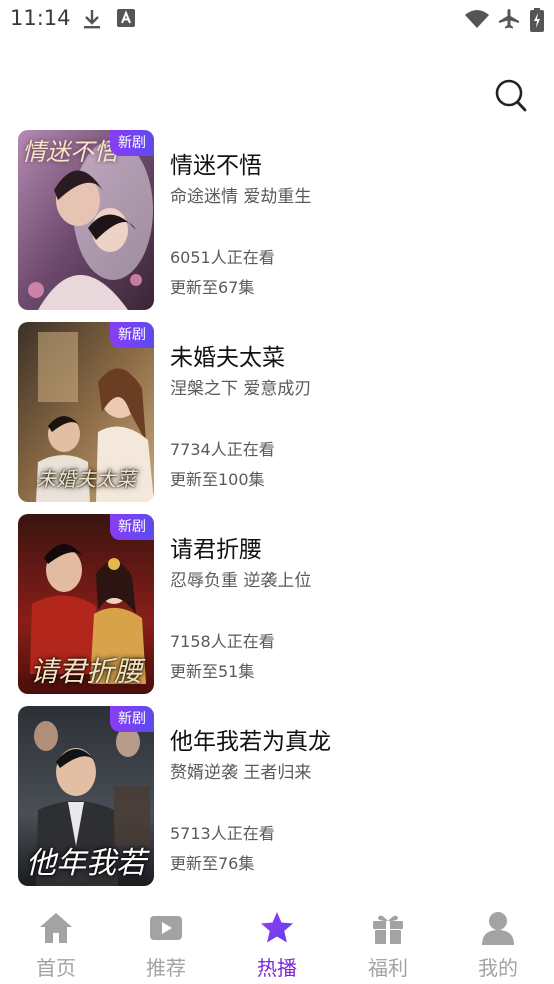  Describe the element at coordinates (56, 945) in the screenshot. I see `nav-item-home: 首页` at that location.